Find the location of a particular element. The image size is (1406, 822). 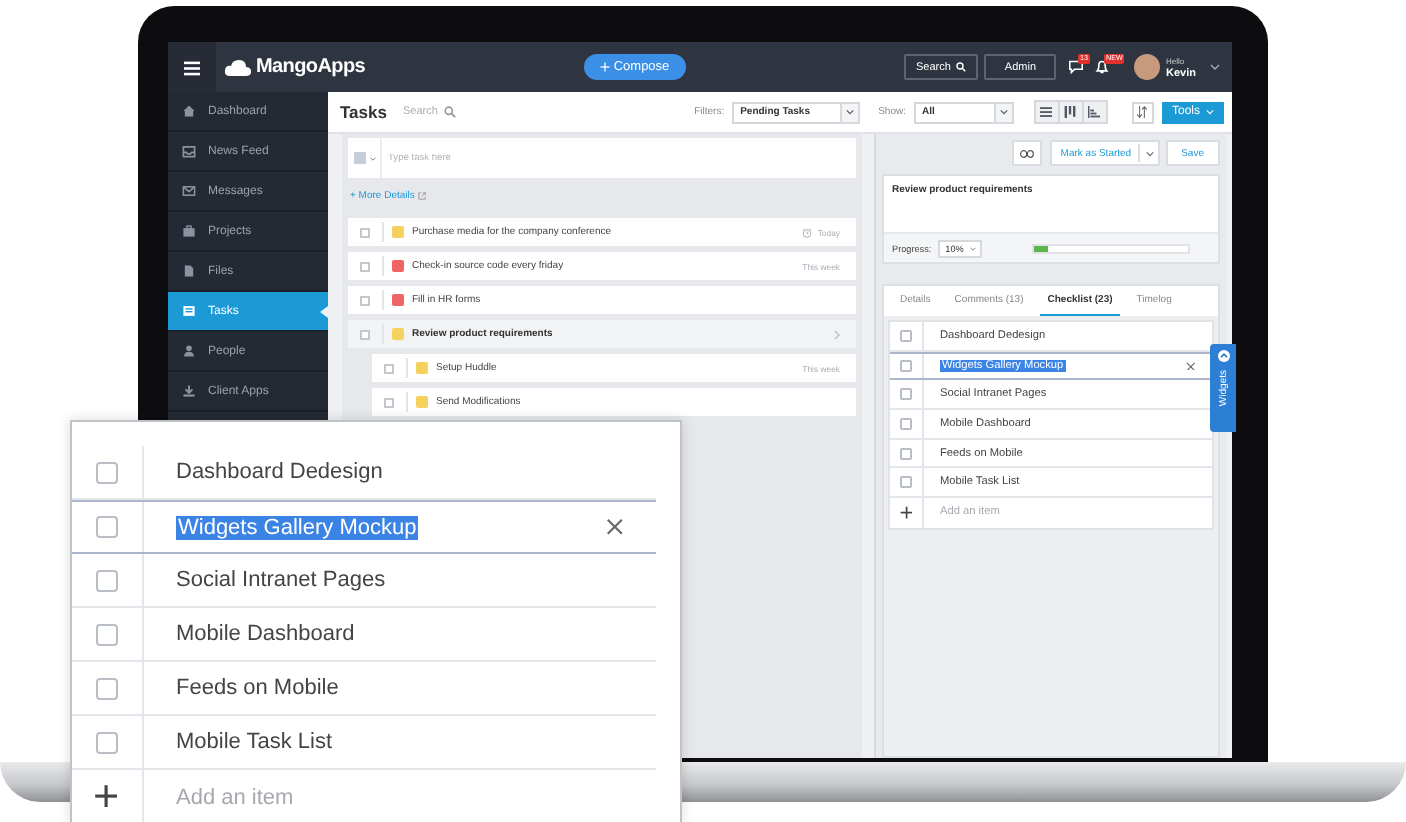

link-button is located at coordinates (1027, 153).